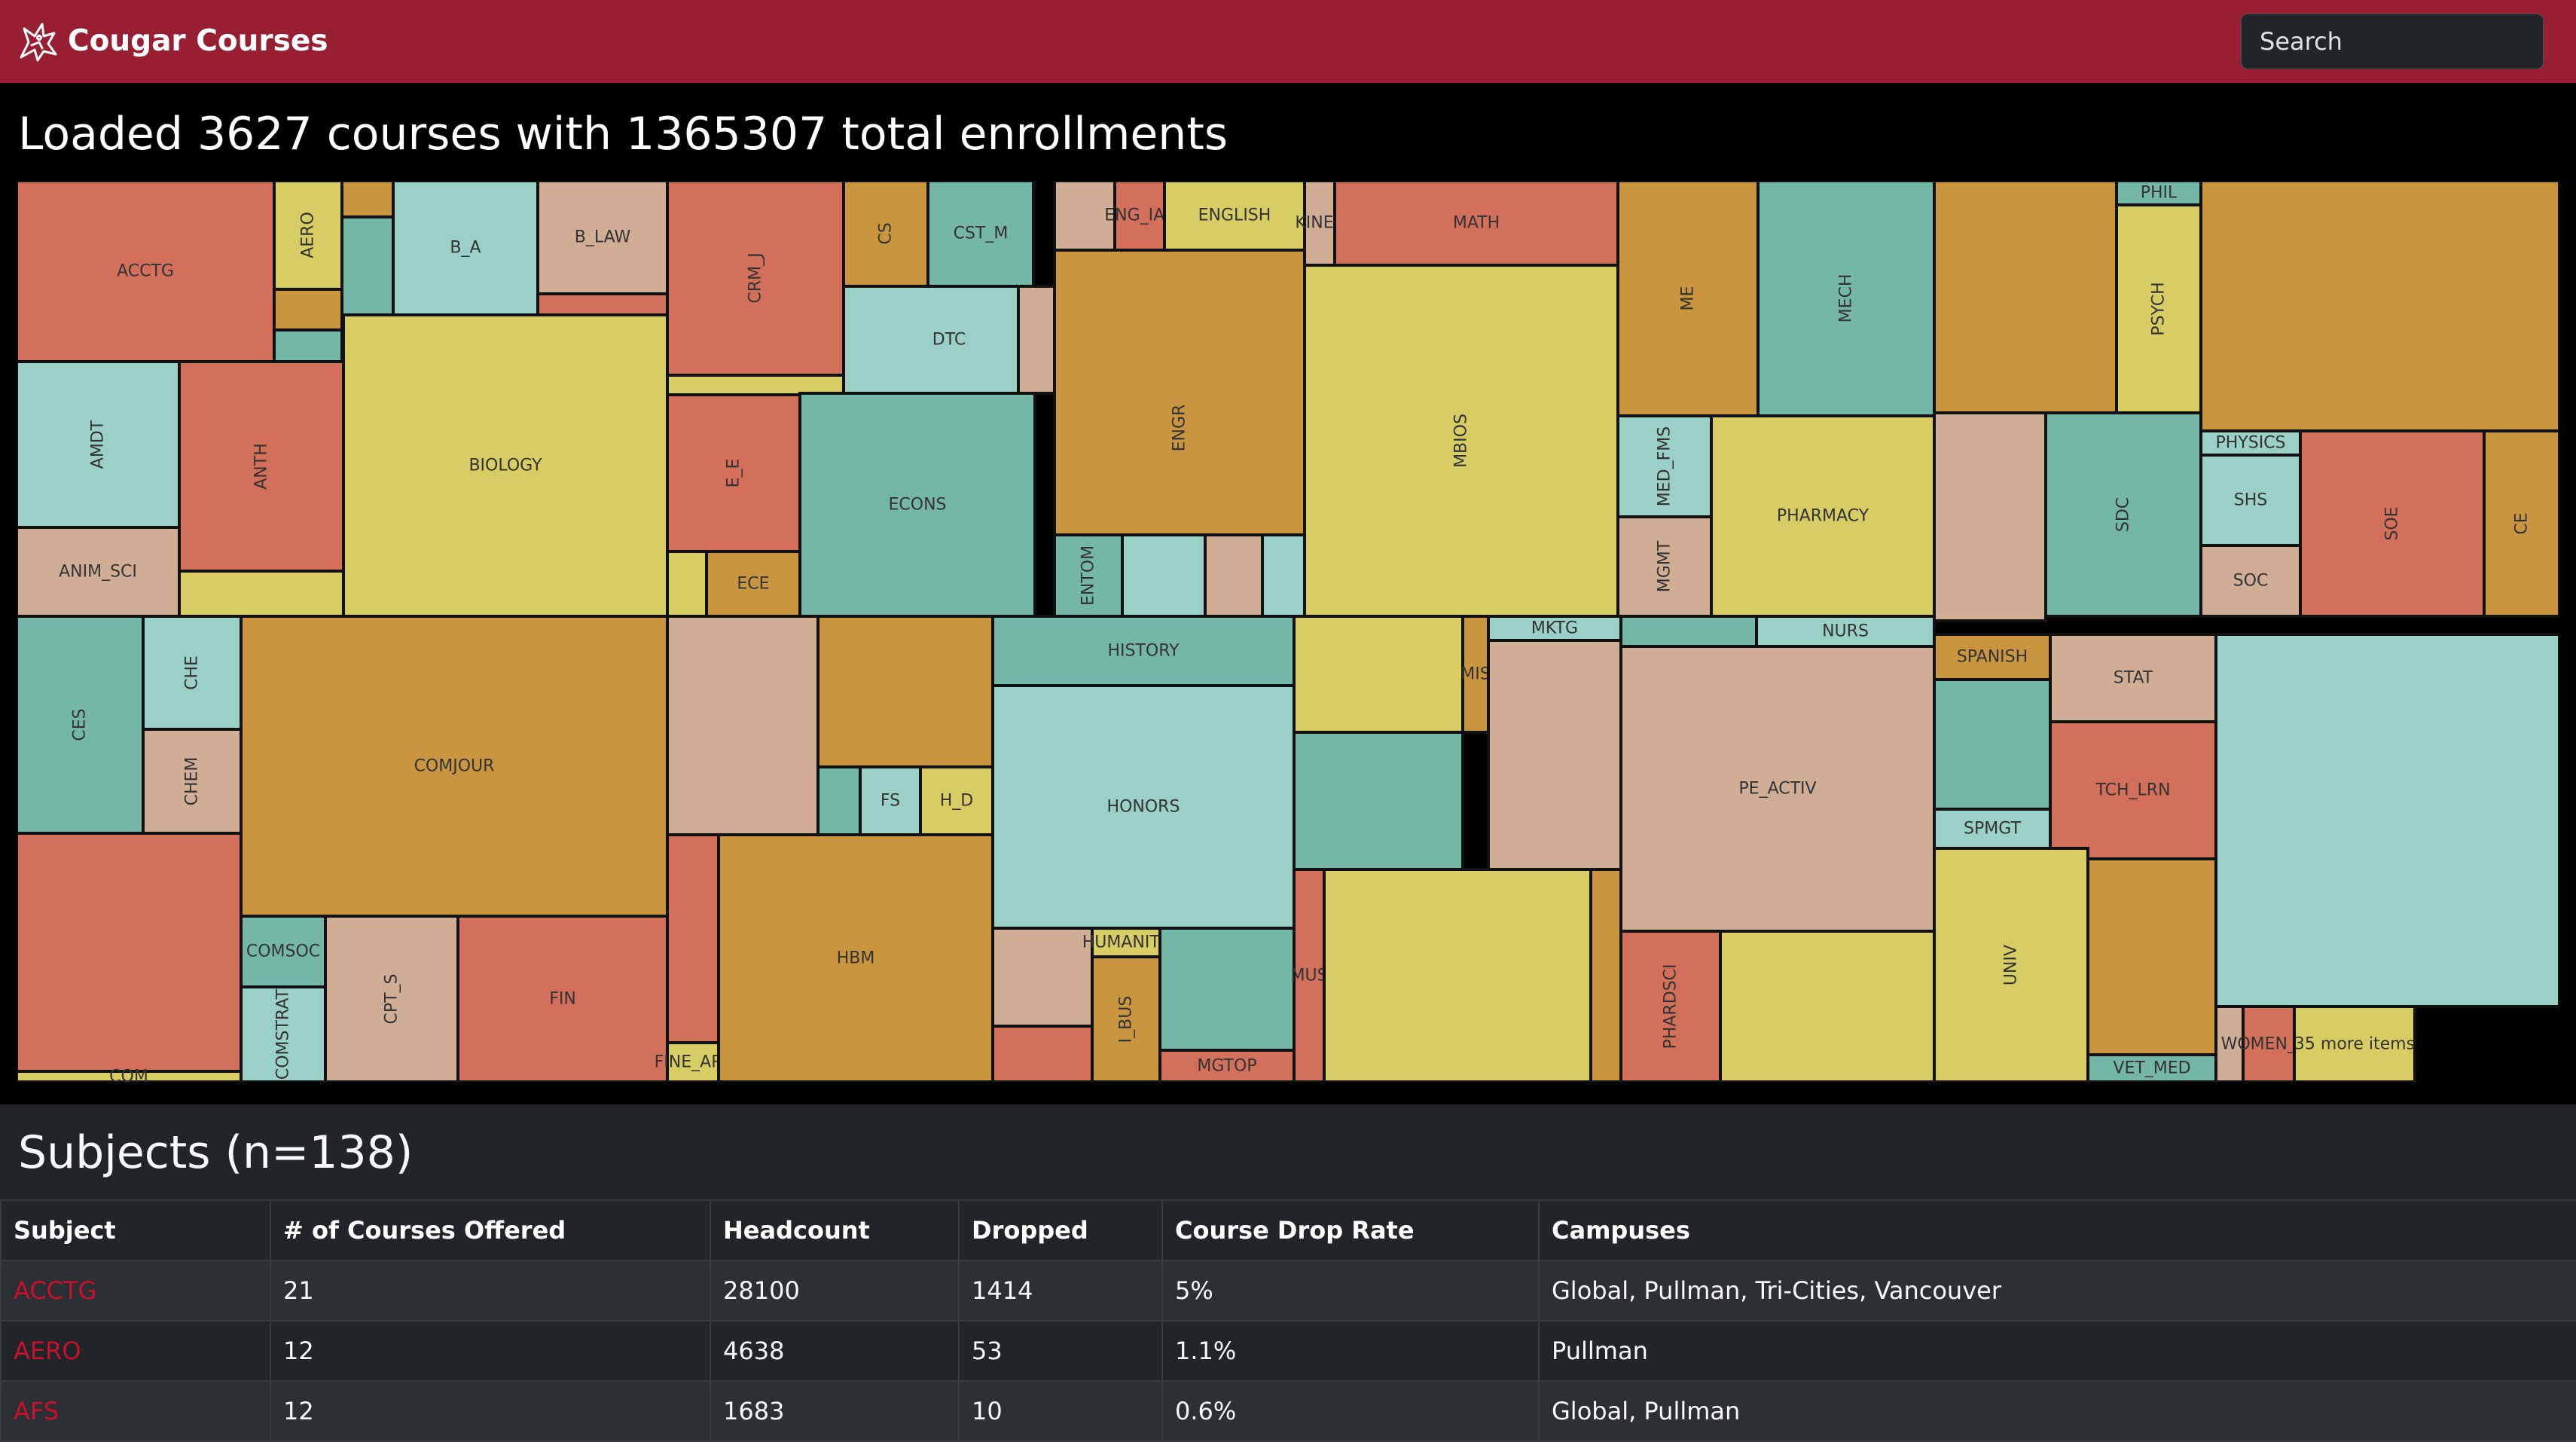 Image resolution: width=2576 pixels, height=1442 pixels. What do you see at coordinates (99, 572) in the screenshot?
I see `treemap-tile-anim-sci: ANIM_SCI` at bounding box center [99, 572].